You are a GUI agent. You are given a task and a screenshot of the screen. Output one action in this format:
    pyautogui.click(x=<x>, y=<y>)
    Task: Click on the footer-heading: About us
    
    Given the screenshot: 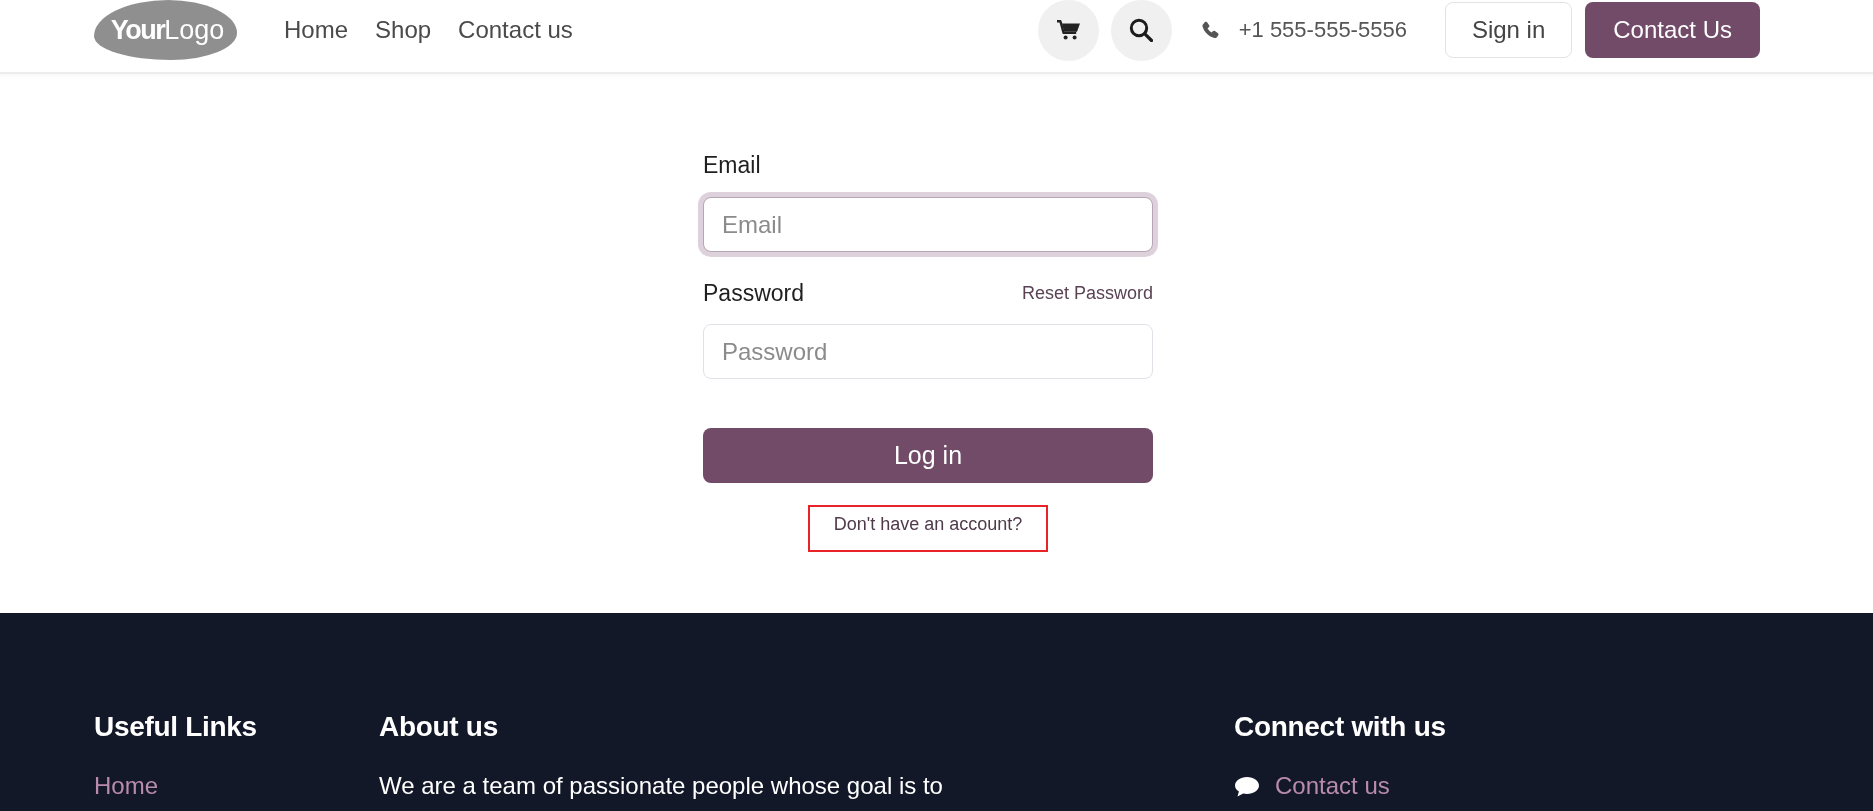 What is the action you would take?
    pyautogui.click(x=438, y=727)
    